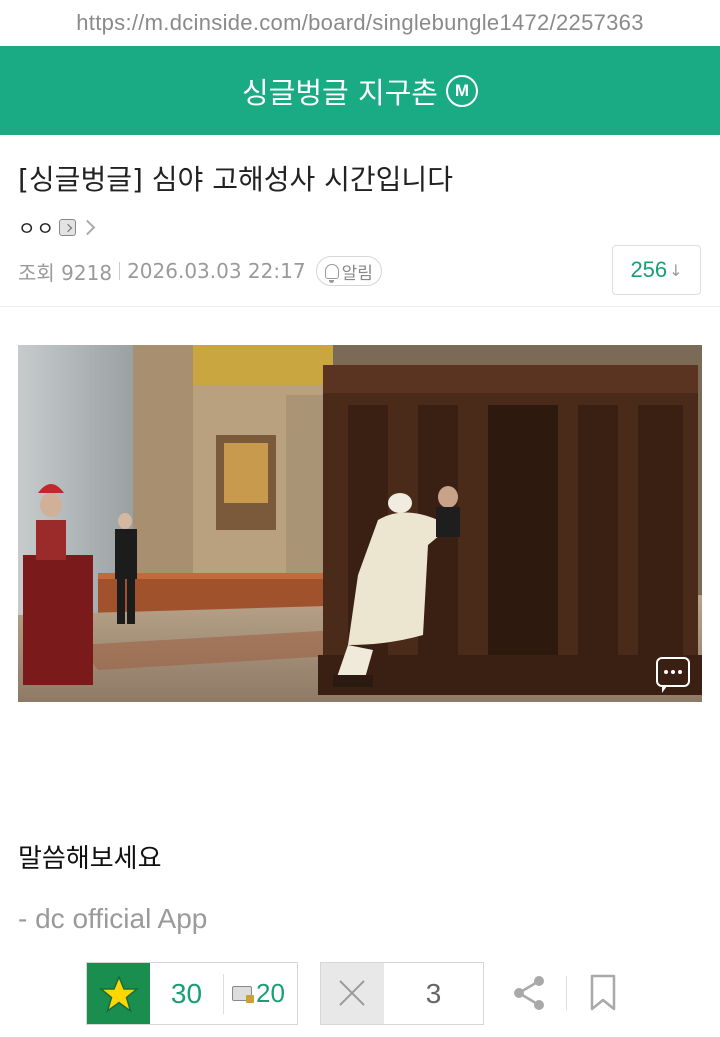 Image resolution: width=720 pixels, height=1037 pixels. I want to click on share-icon, so click(529, 993).